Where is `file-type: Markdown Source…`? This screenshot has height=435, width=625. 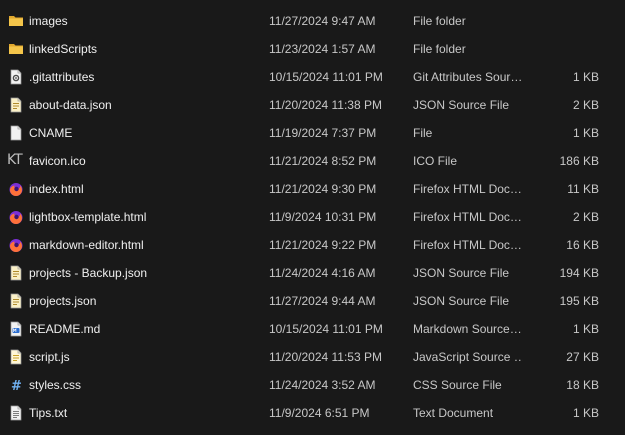
file-type: Markdown Source… is located at coordinates (467, 329).